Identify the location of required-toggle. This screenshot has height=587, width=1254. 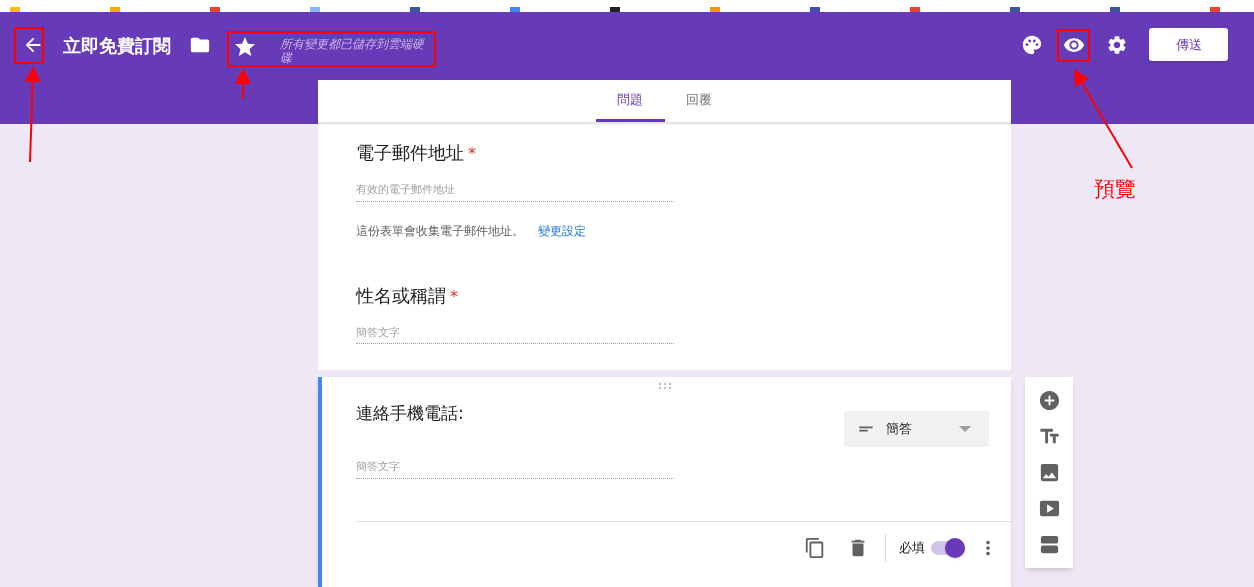
(948, 548).